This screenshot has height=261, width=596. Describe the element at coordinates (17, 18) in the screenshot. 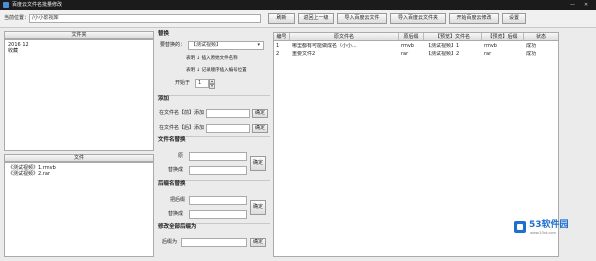

I see `location-label: 当前位置：` at that location.